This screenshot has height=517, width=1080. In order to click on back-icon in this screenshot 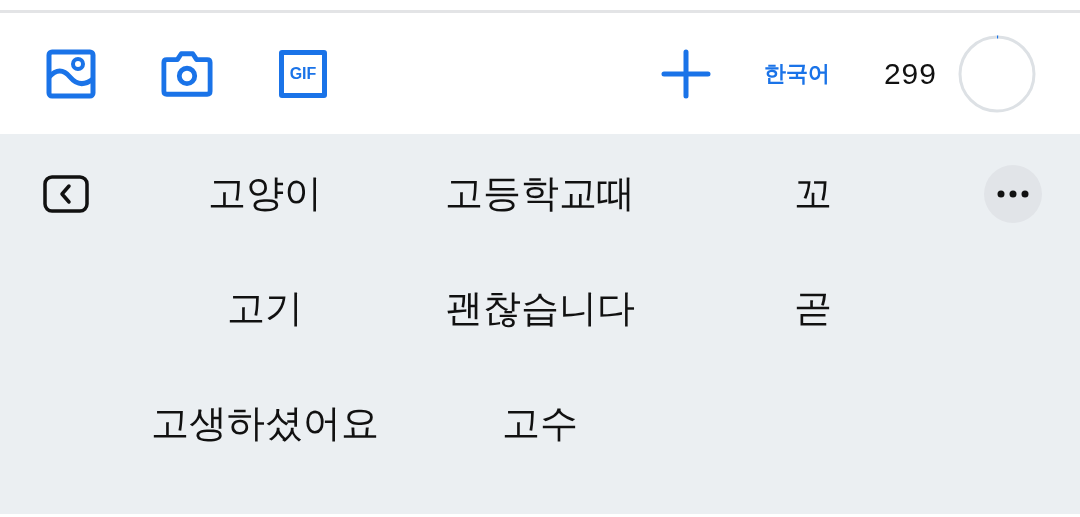, I will do `click(66, 193)`.